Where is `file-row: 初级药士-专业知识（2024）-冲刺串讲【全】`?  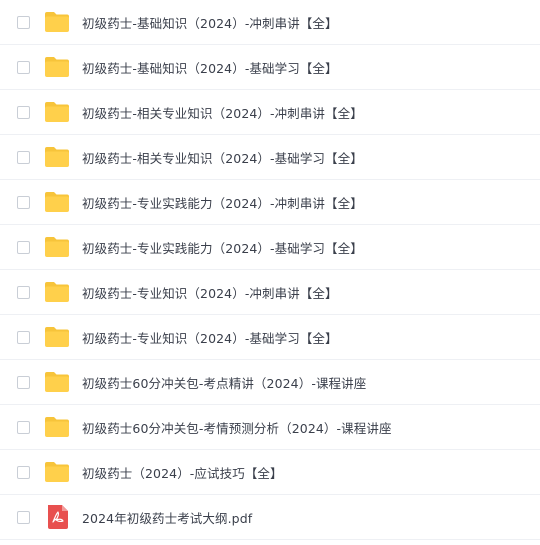
file-row: 初级药士-专业知识（2024）-冲刺串讲【全】 is located at coordinates (270, 292).